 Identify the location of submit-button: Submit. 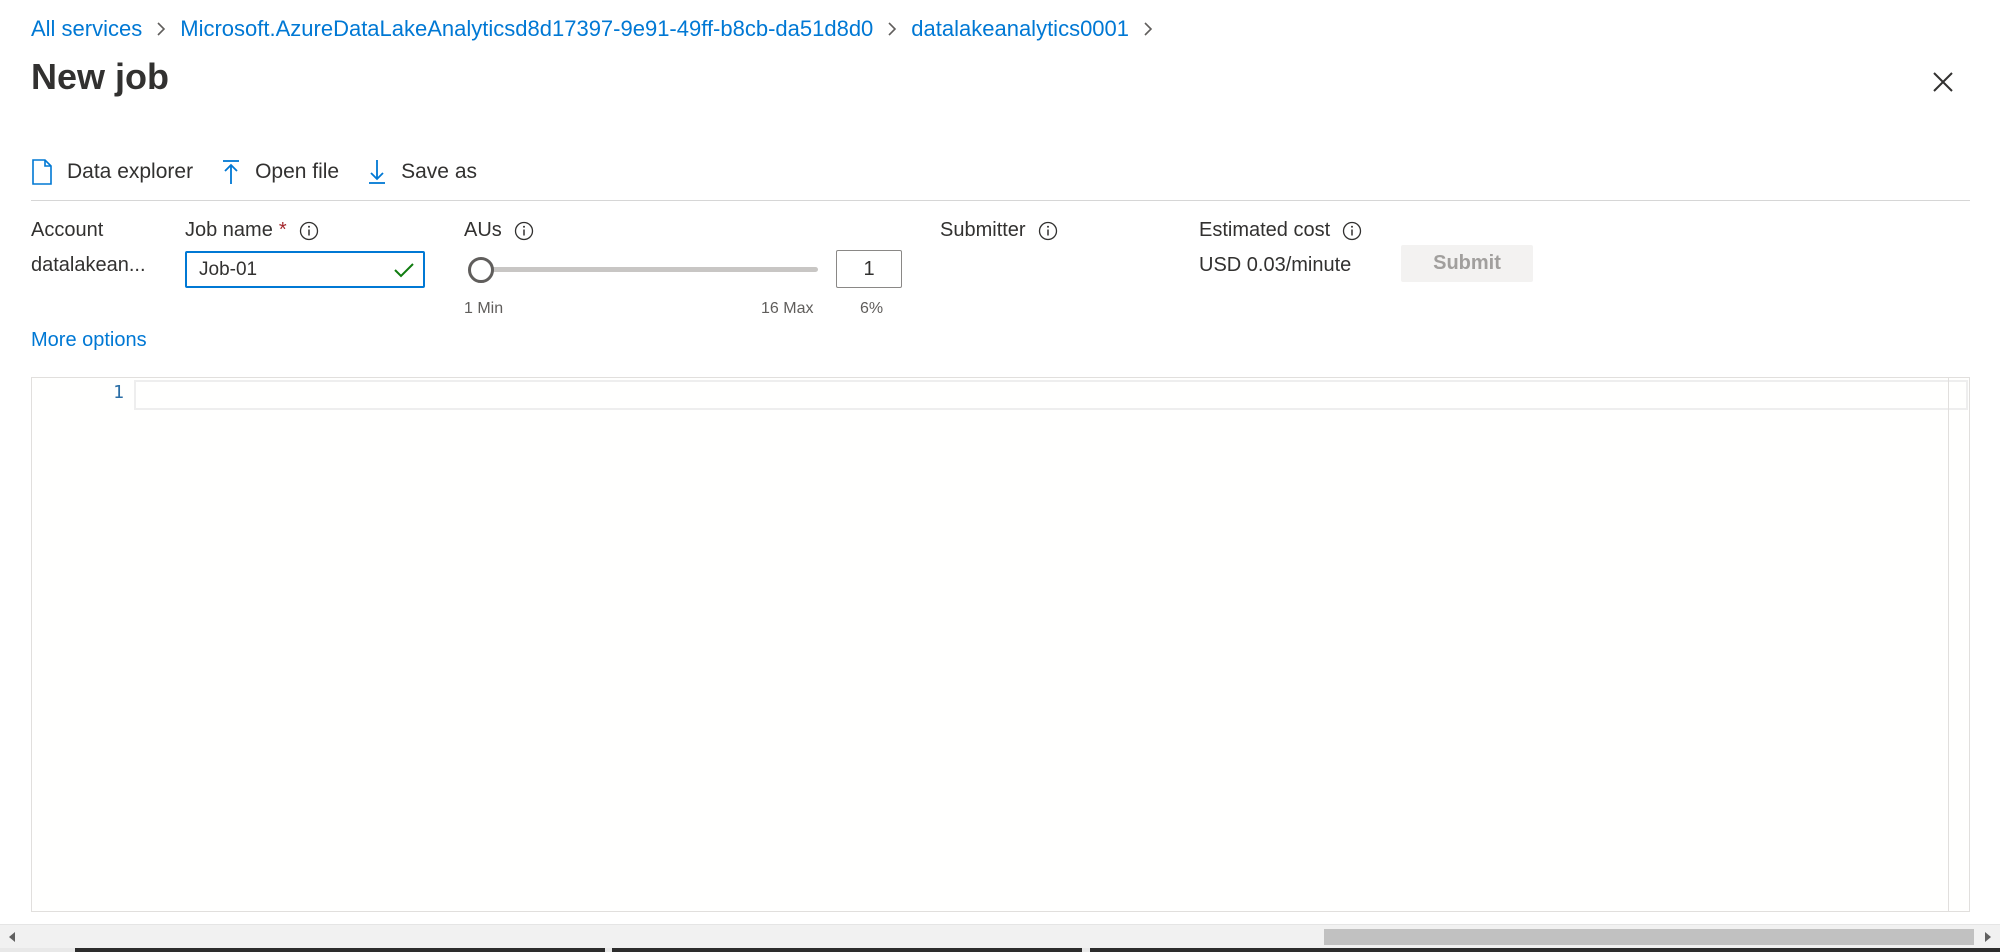
(1467, 263).